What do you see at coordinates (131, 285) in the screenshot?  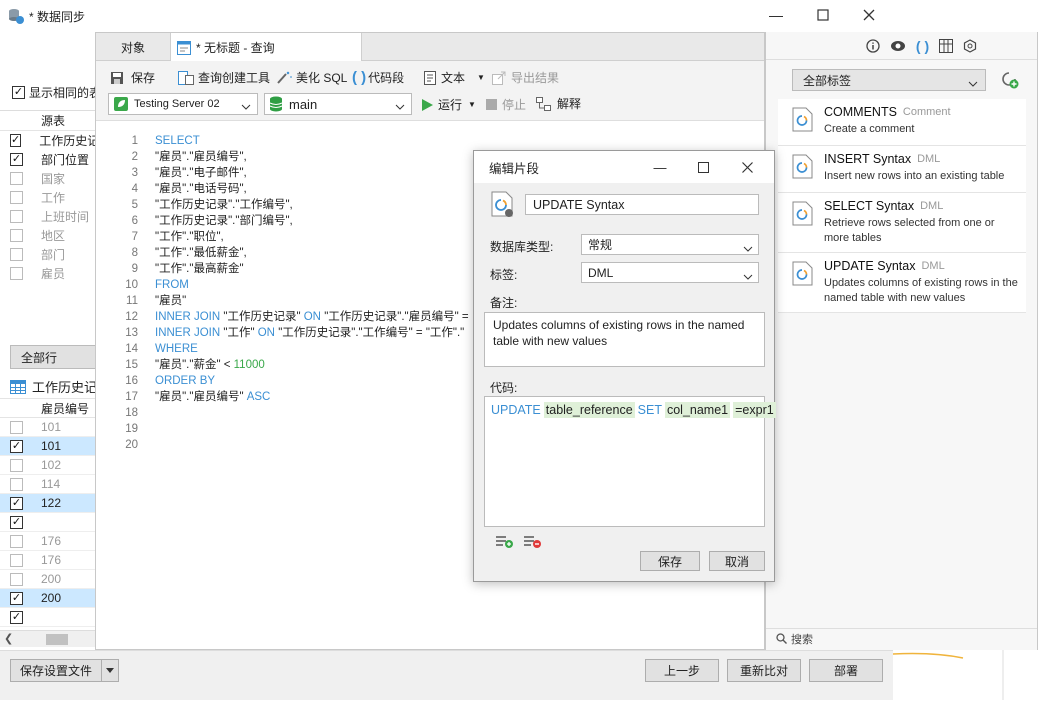 I see `line-number: 10` at bounding box center [131, 285].